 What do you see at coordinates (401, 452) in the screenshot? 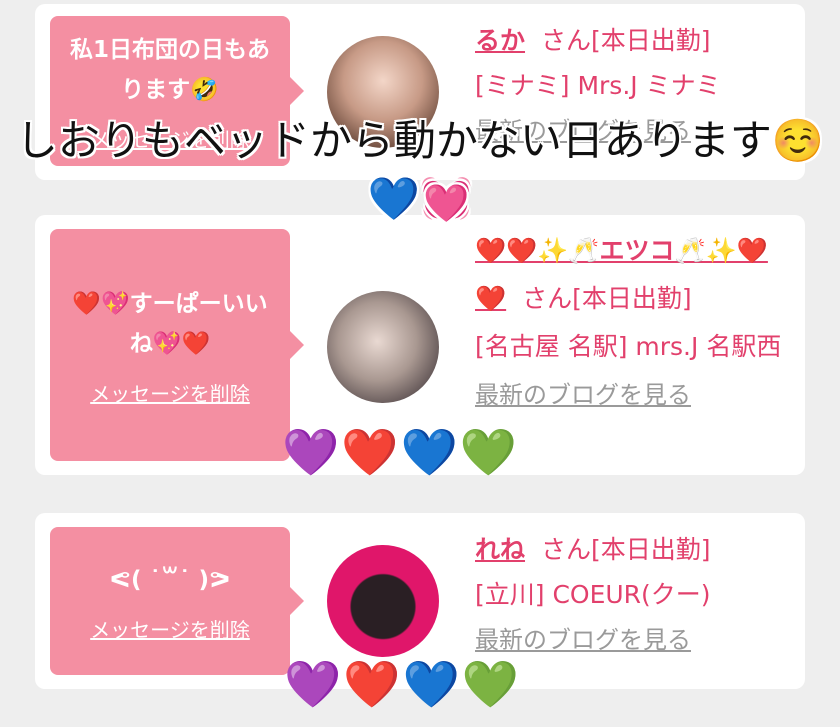
I see `hearts-sticker-top: 💜❤️💙💚` at bounding box center [401, 452].